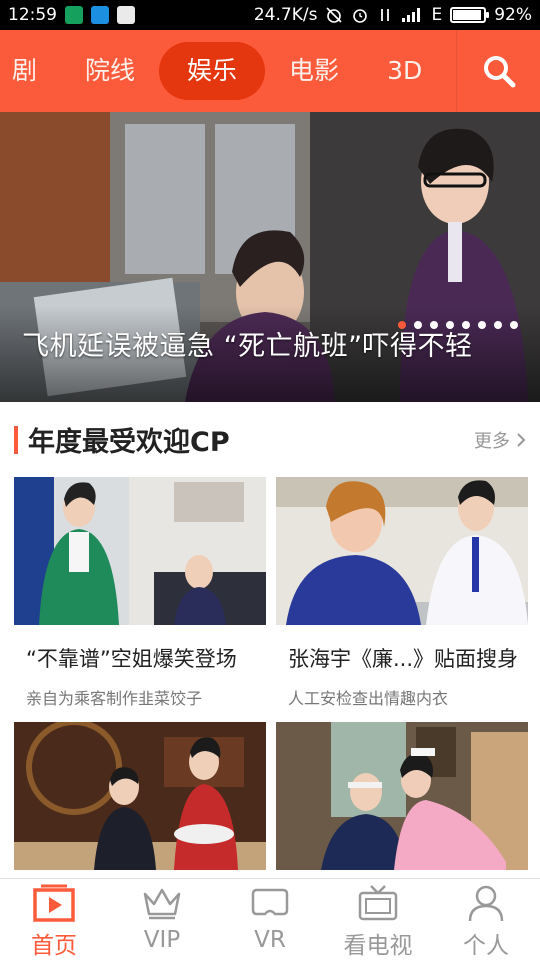  What do you see at coordinates (270, 940) in the screenshot?
I see `bottom-tab-label: VR` at bounding box center [270, 940].